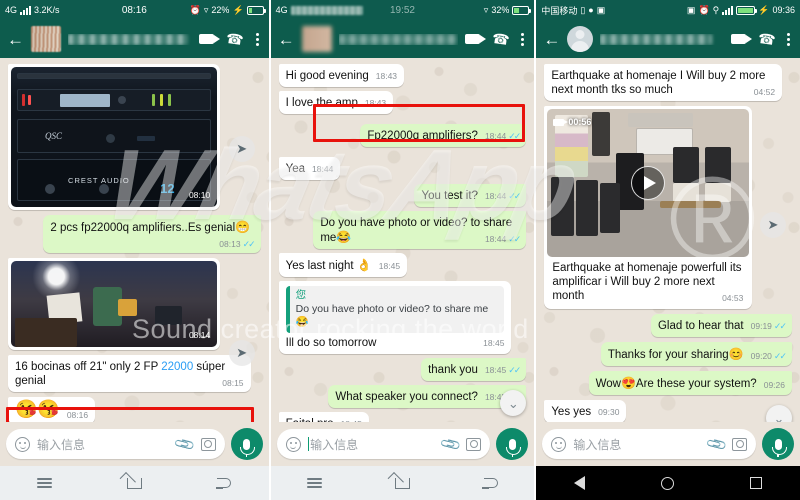 Image resolution: width=800 pixels, height=500 pixels. I want to click on text-message: Glad to hear that 09:19 ✓✓, so click(721, 325).